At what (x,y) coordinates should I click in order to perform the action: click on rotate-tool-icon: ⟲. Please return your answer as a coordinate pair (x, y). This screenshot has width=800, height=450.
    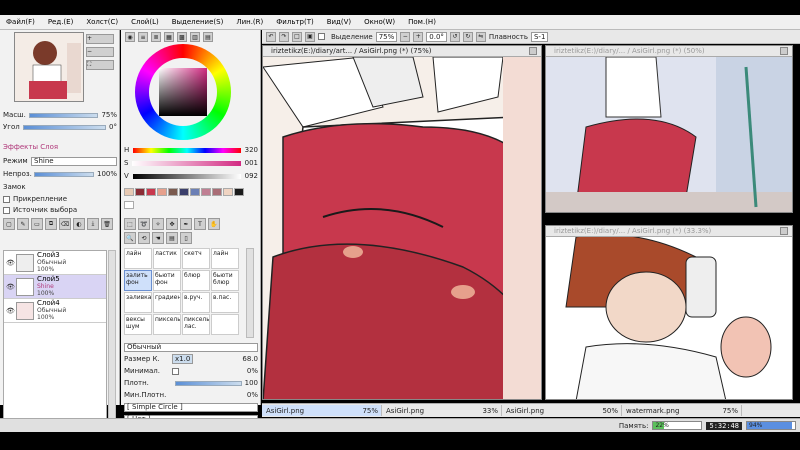
    Looking at the image, I should click on (144, 238).